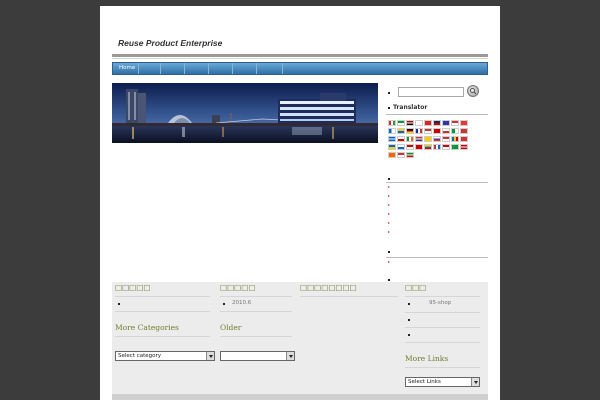  I want to click on chevron-down-icon, so click(290, 356).